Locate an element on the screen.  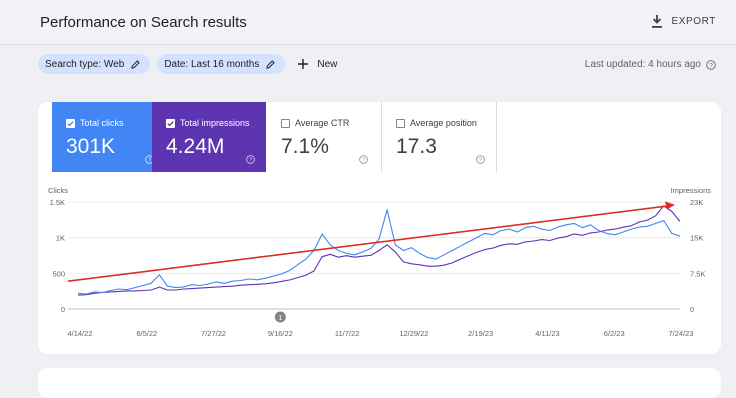
page-title: Performance on Search results is located at coordinates (143, 22).